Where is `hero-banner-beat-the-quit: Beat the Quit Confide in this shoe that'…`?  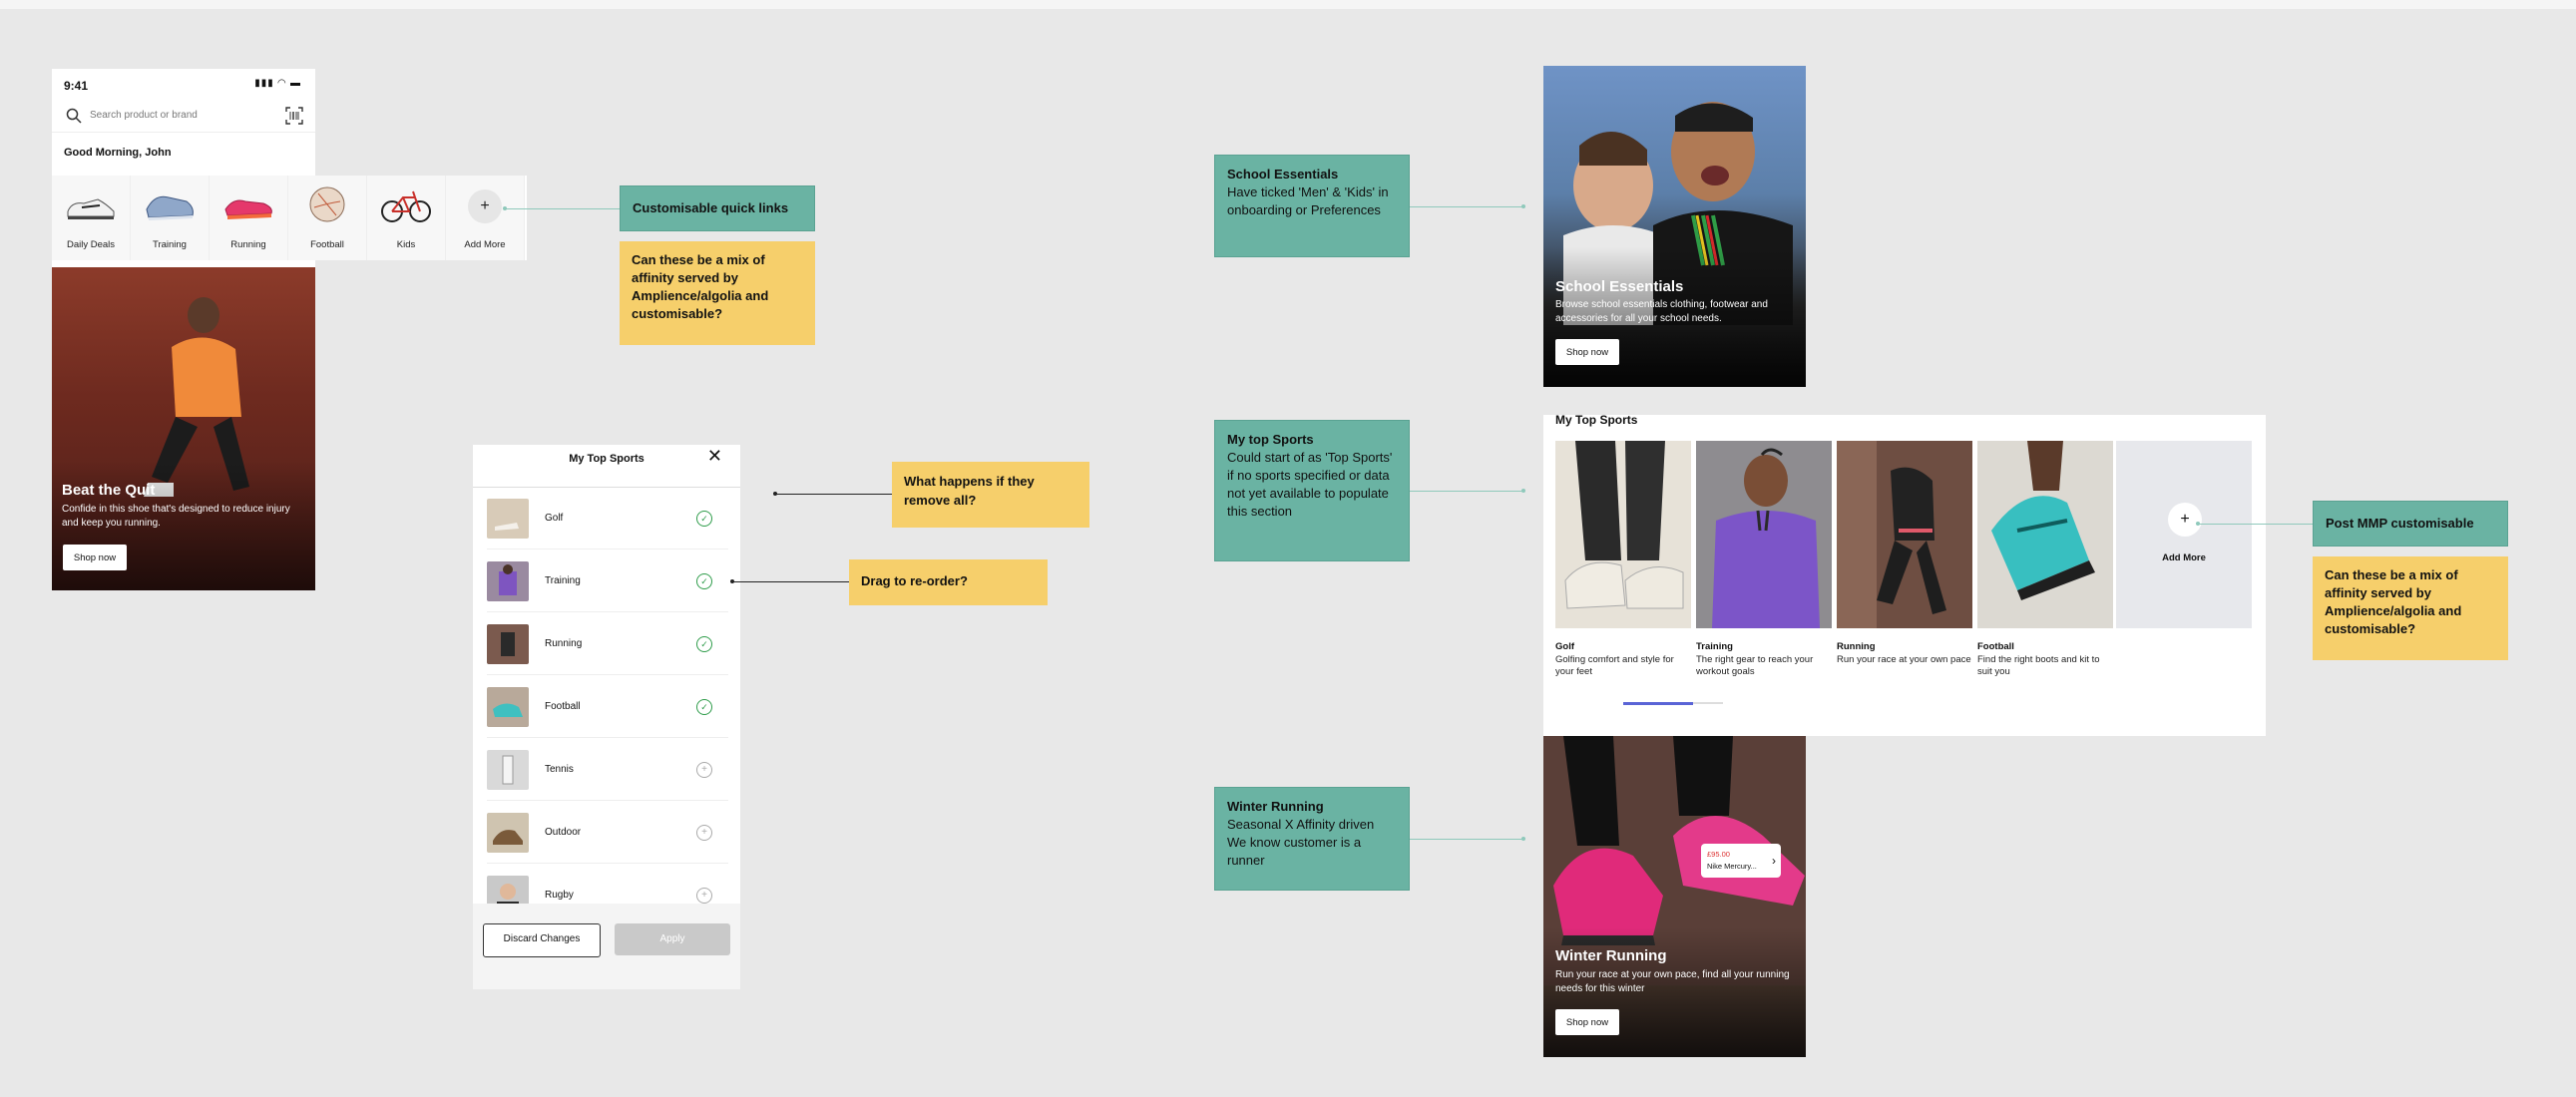
hero-banner-beat-the-quit: Beat the Quit Confide in this shoe that'… is located at coordinates (183, 429).